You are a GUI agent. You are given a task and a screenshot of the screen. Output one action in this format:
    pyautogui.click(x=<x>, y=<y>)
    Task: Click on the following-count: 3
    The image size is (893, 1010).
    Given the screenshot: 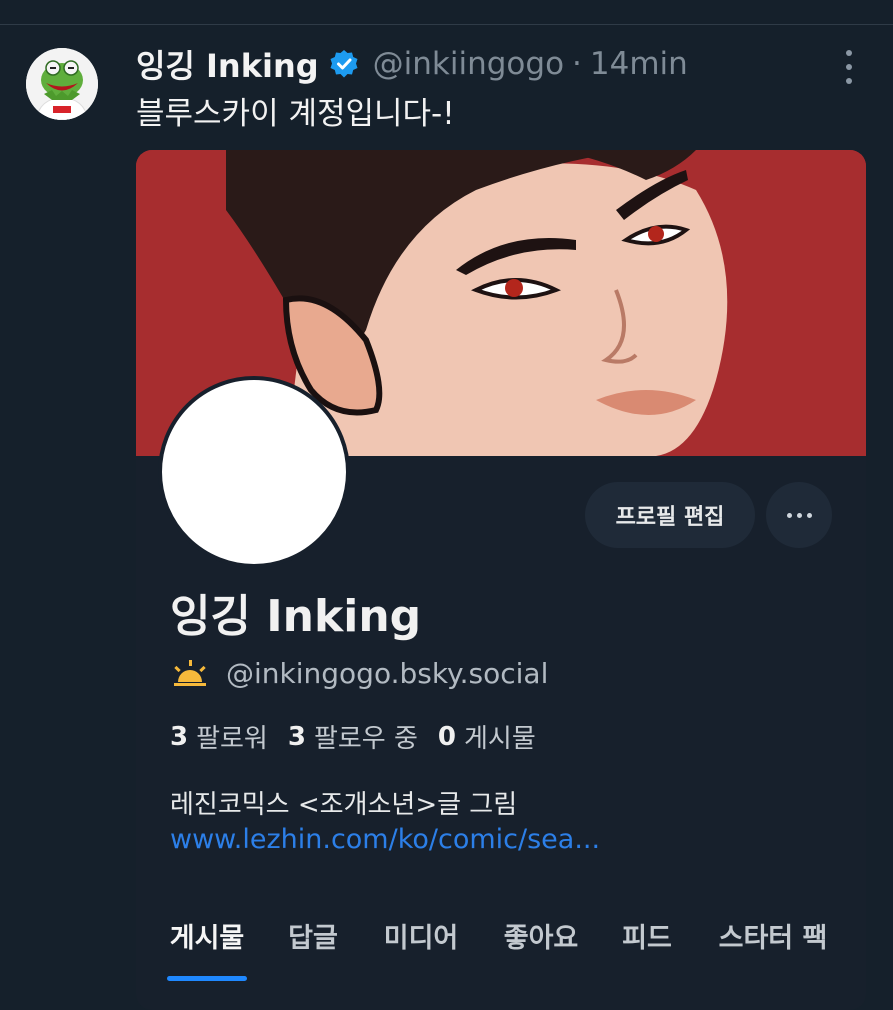 What is the action you would take?
    pyautogui.click(x=297, y=737)
    